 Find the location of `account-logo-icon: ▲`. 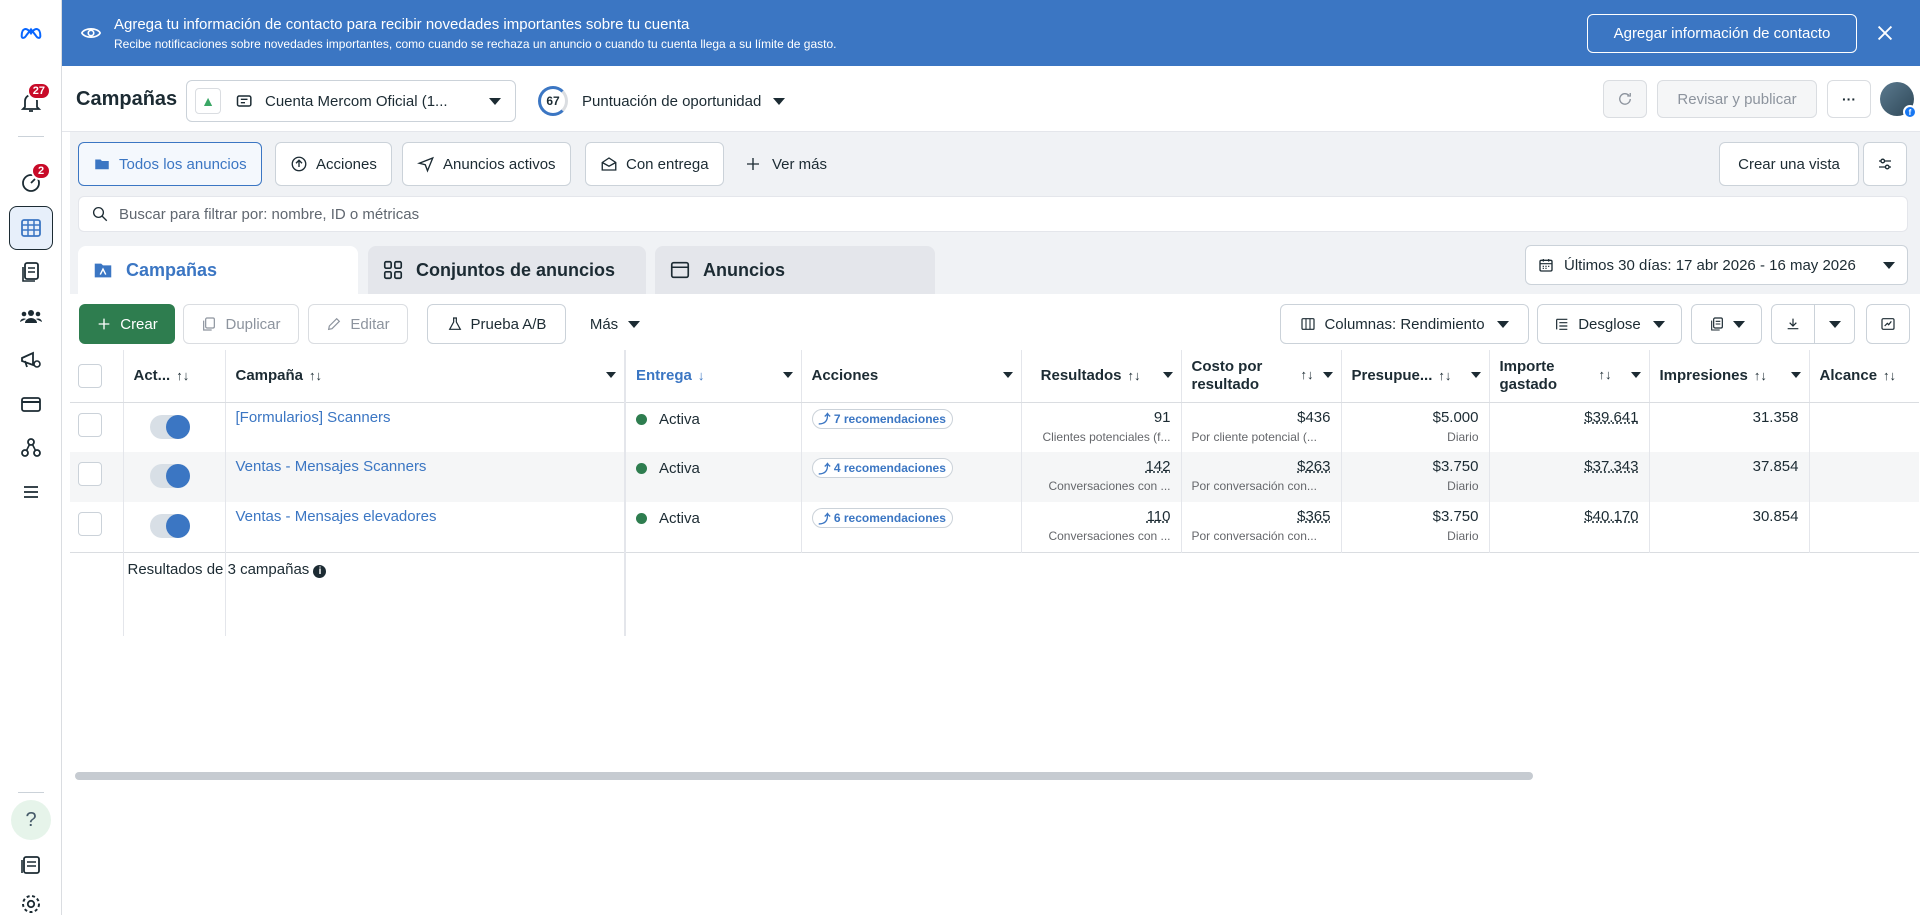

account-logo-icon: ▲ is located at coordinates (208, 101).